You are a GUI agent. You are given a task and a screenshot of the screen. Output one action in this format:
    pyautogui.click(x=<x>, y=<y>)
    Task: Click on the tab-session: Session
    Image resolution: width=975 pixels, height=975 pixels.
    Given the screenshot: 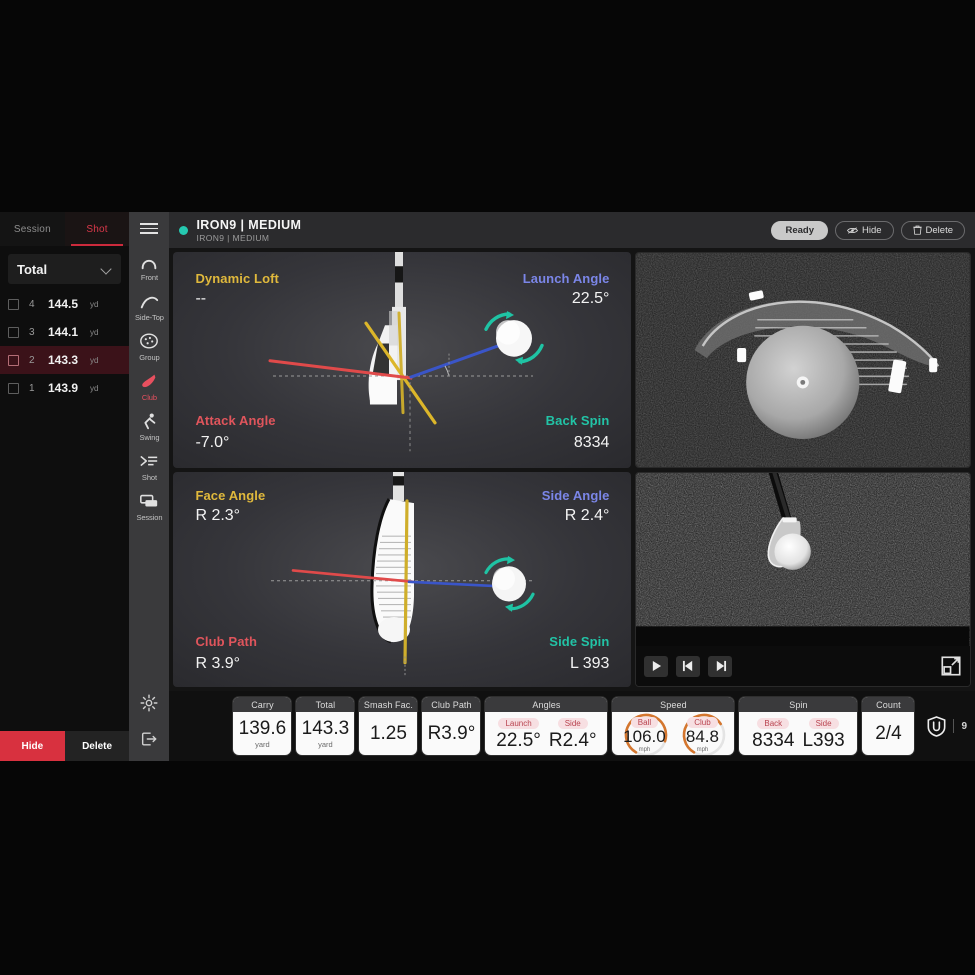 What is the action you would take?
    pyautogui.click(x=32, y=229)
    